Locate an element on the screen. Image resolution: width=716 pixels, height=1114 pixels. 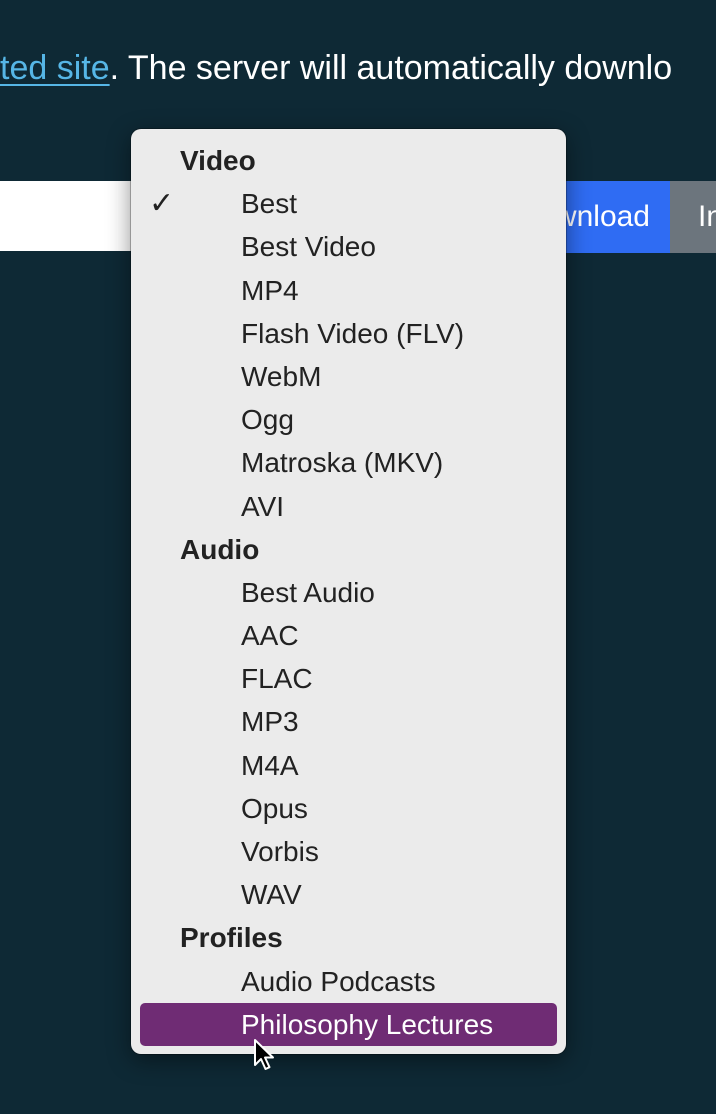
menu-option: Philosophy Lectures is located at coordinates (348, 1024).